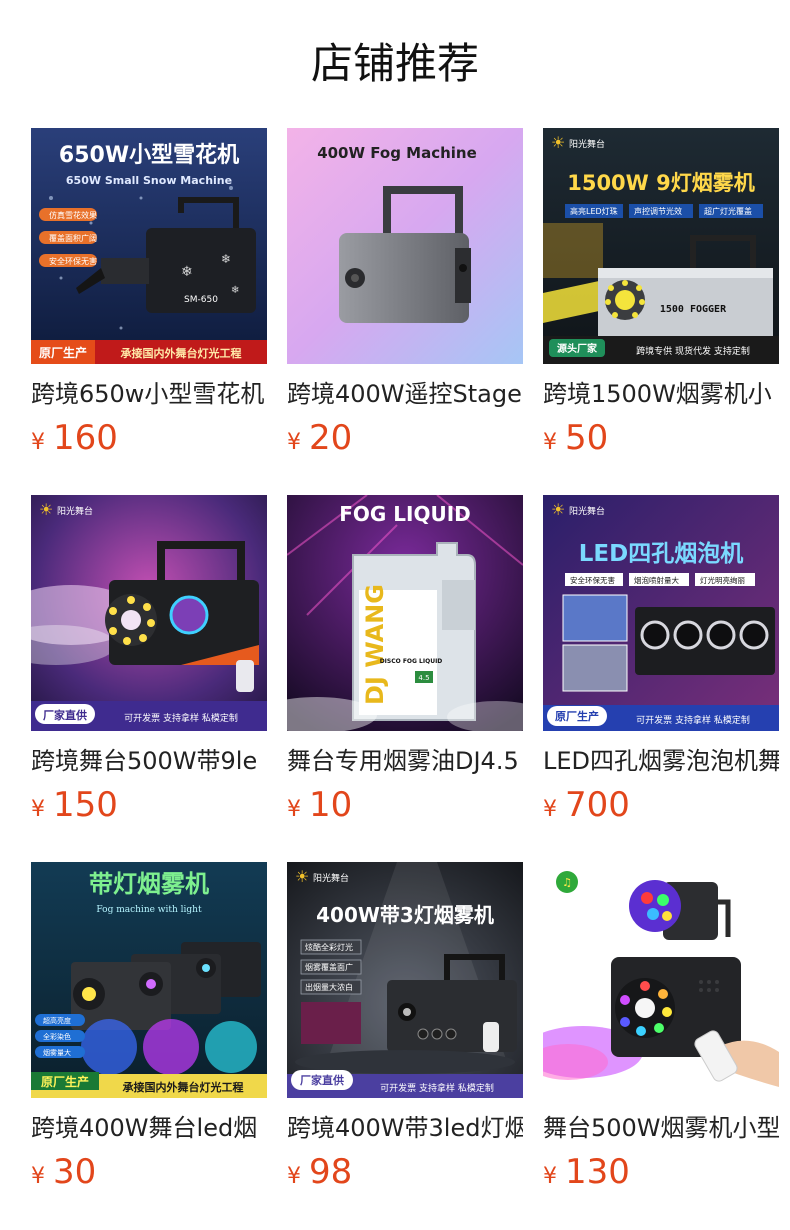 Image resolution: width=790 pixels, height=1230 pixels. Describe the element at coordinates (329, 967) in the screenshot. I see `image-tag: 烟雾覆盖面广` at that location.